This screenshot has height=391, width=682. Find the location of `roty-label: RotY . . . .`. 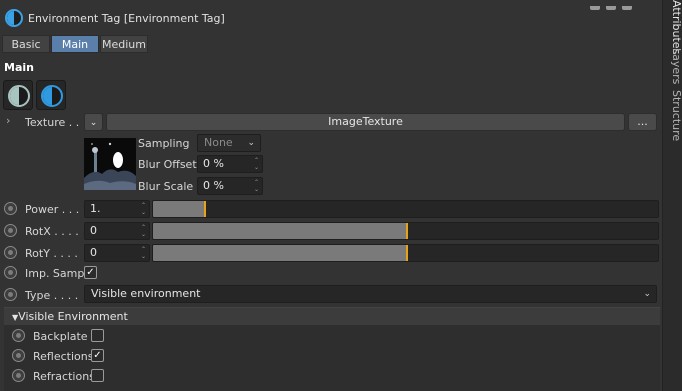

roty-label: RotY . . . . is located at coordinates (51, 253).